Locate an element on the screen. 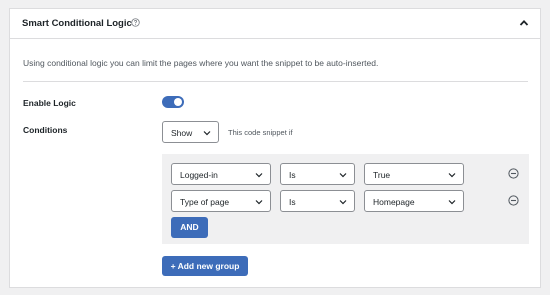  rule-1-field-select: Logged-in is located at coordinates (221, 174).